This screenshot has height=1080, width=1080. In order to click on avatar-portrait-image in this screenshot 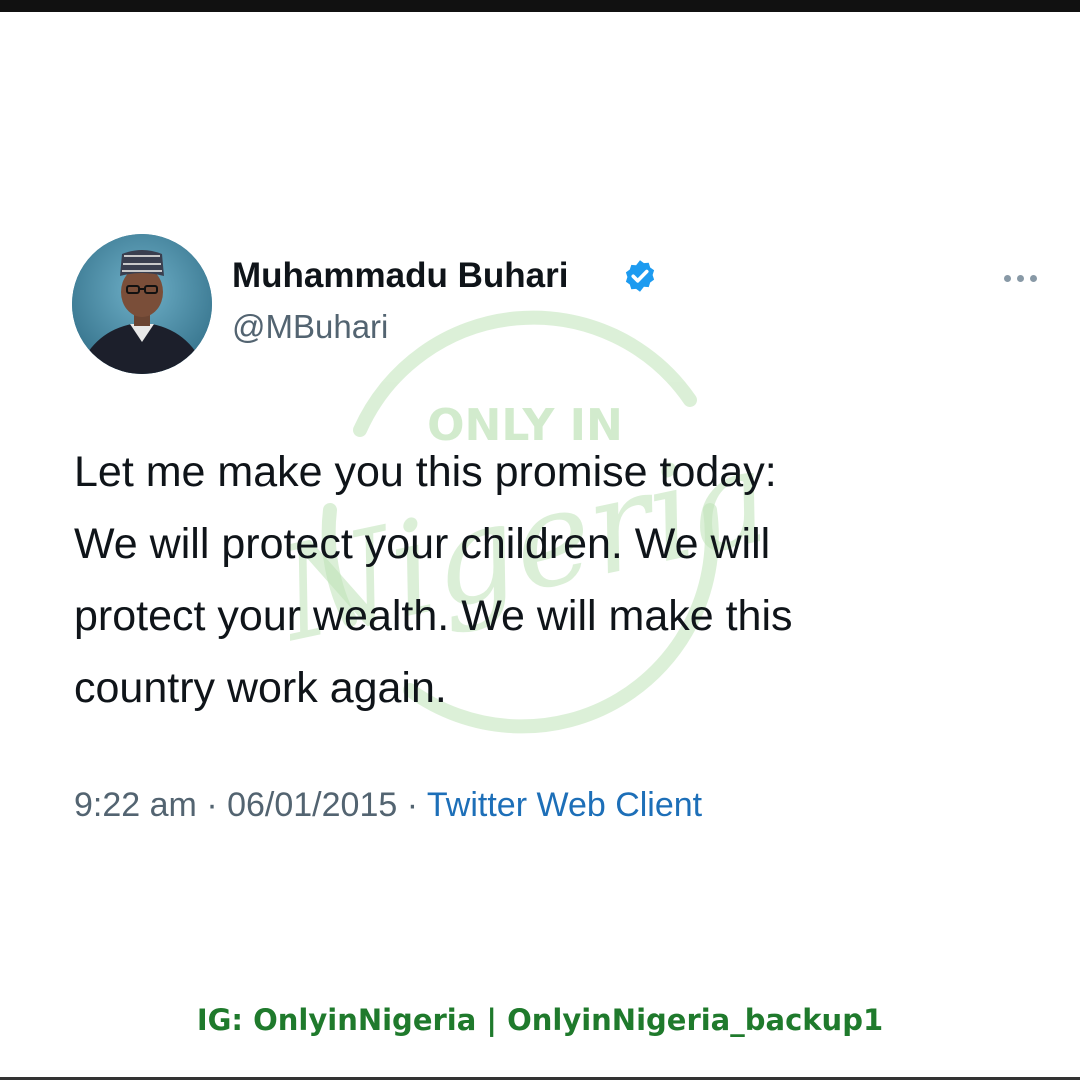, I will do `click(142, 304)`.